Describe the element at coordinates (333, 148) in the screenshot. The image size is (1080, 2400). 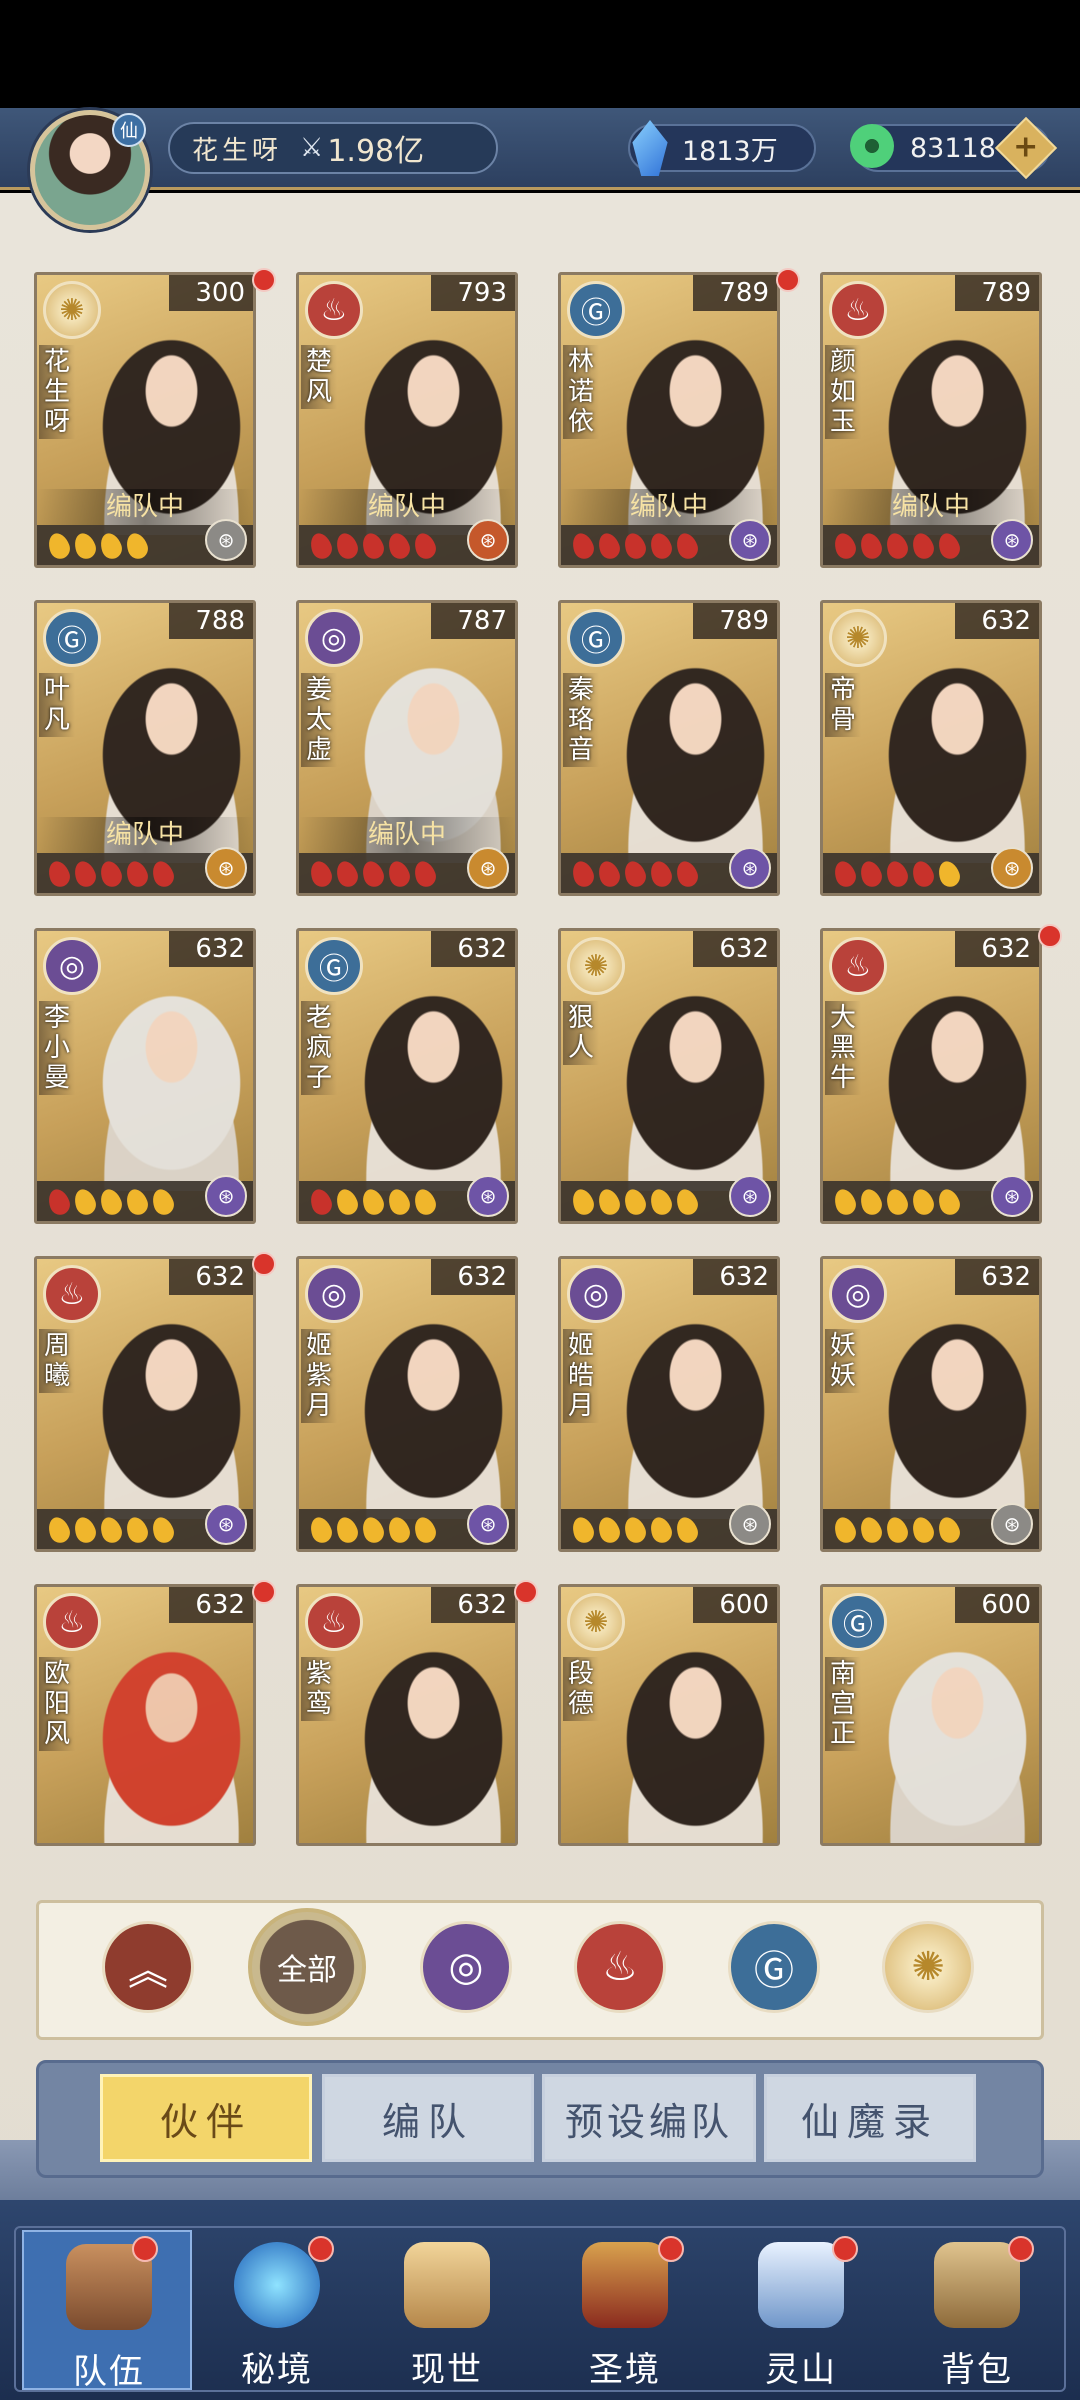
I see `player-info: 花生呀 ⚔ 1.98亿` at that location.